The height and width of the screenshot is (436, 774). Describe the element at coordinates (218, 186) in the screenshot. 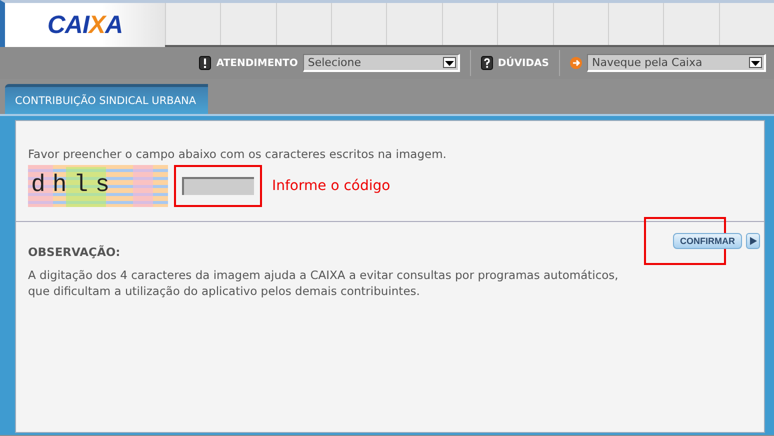

I see `code-input` at that location.